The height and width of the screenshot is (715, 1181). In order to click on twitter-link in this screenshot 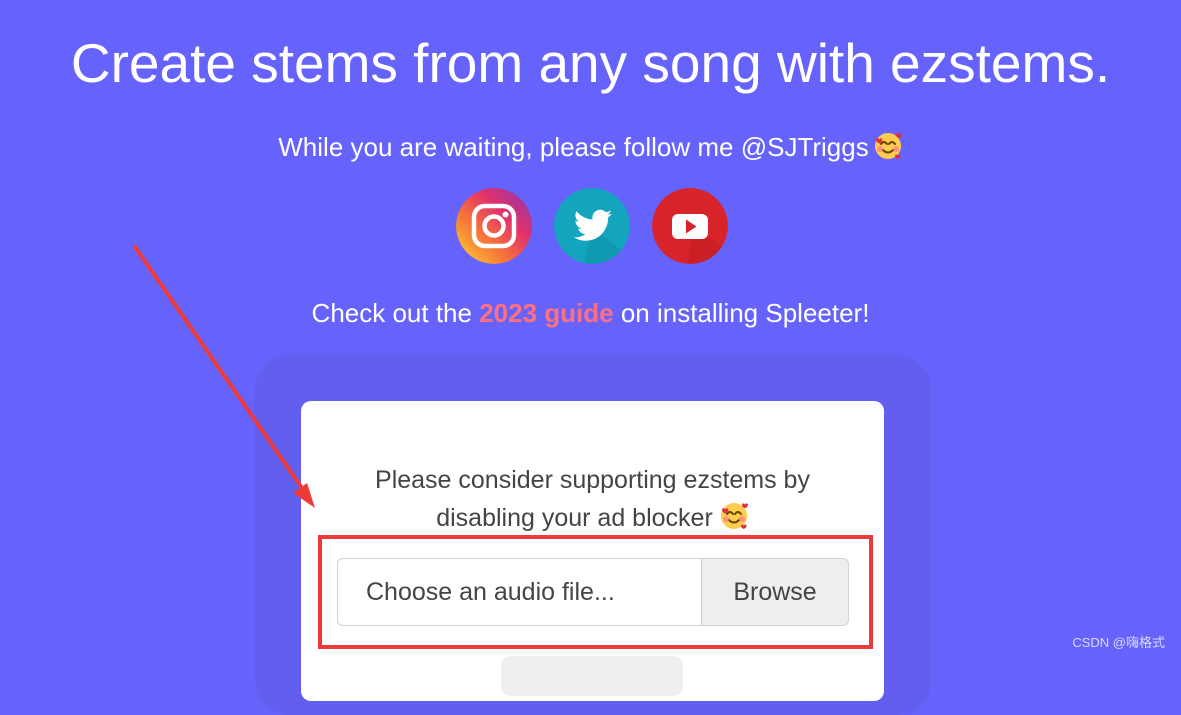, I will do `click(592, 226)`.